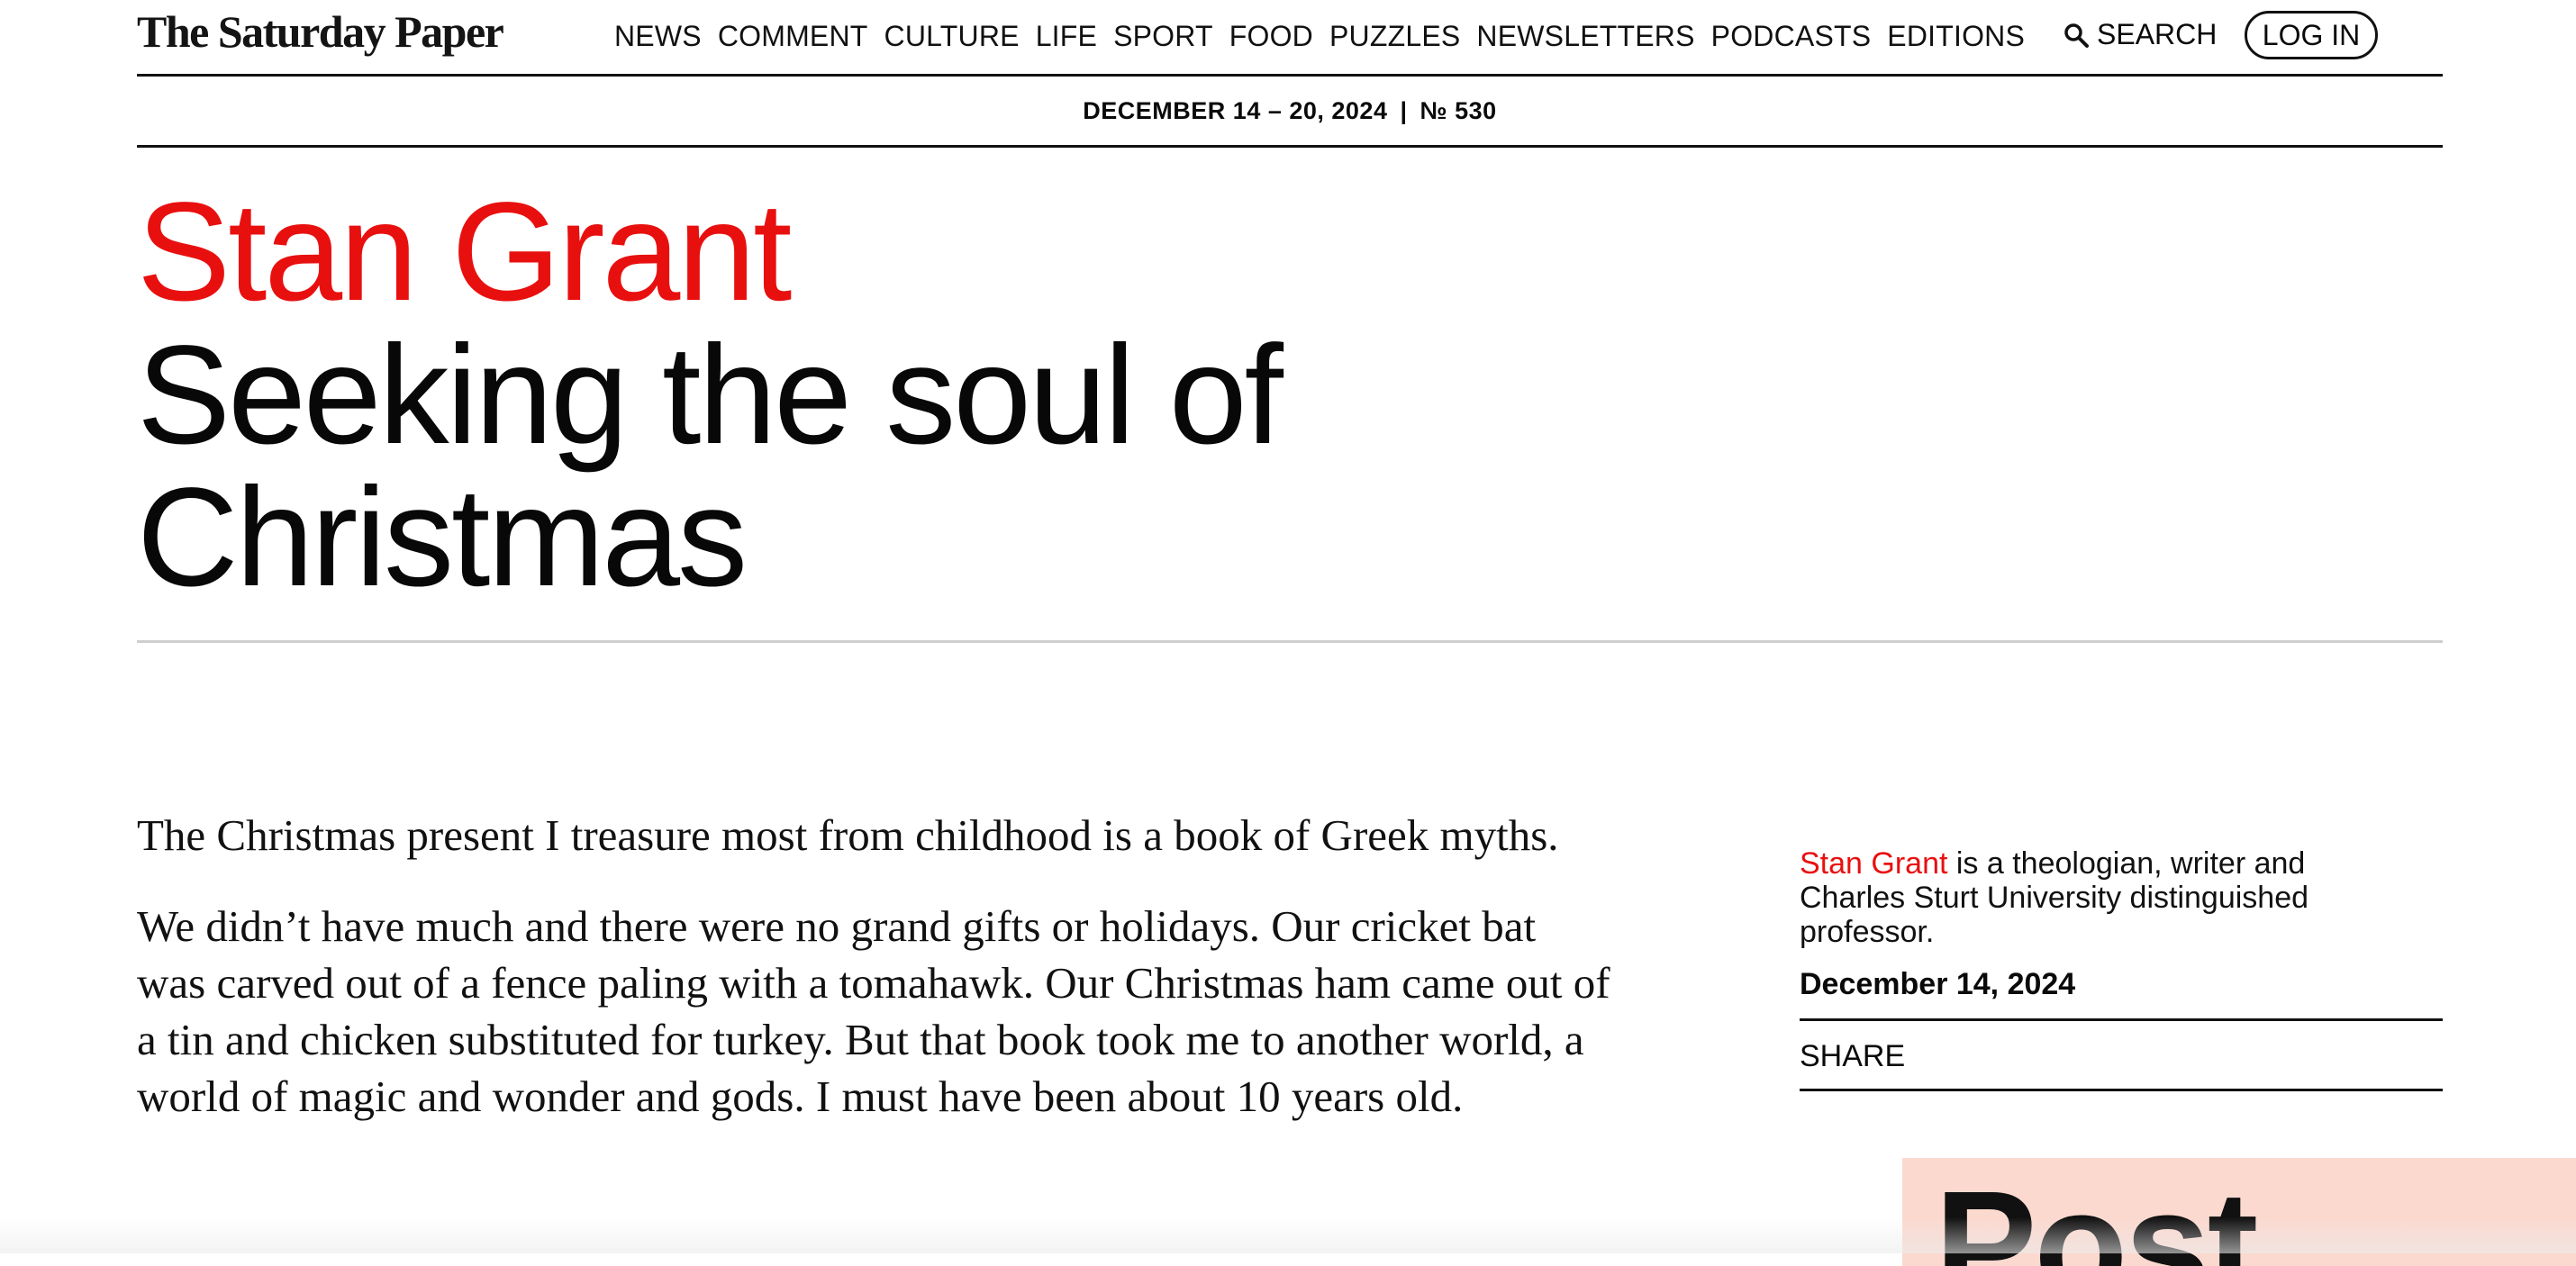 This screenshot has width=2576, height=1266. Describe the element at coordinates (768, 252) in the screenshot. I see `headline-author: Stan Grant` at that location.